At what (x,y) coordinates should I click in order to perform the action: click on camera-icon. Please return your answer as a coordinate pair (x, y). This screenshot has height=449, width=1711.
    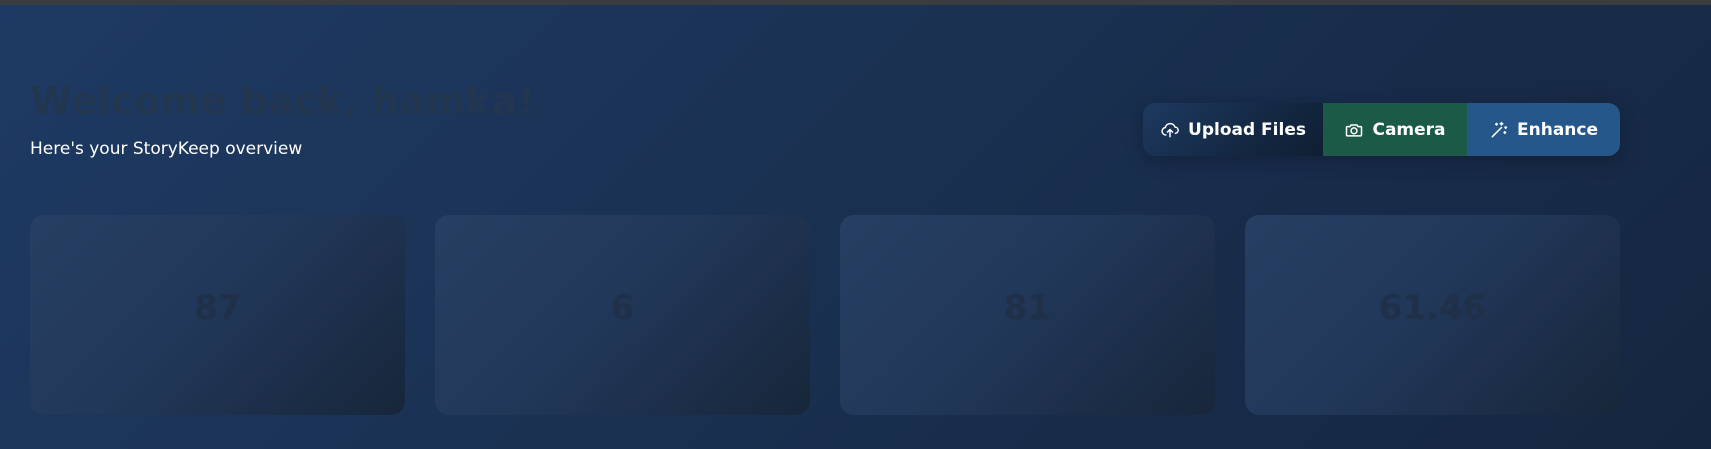
    Looking at the image, I should click on (1354, 130).